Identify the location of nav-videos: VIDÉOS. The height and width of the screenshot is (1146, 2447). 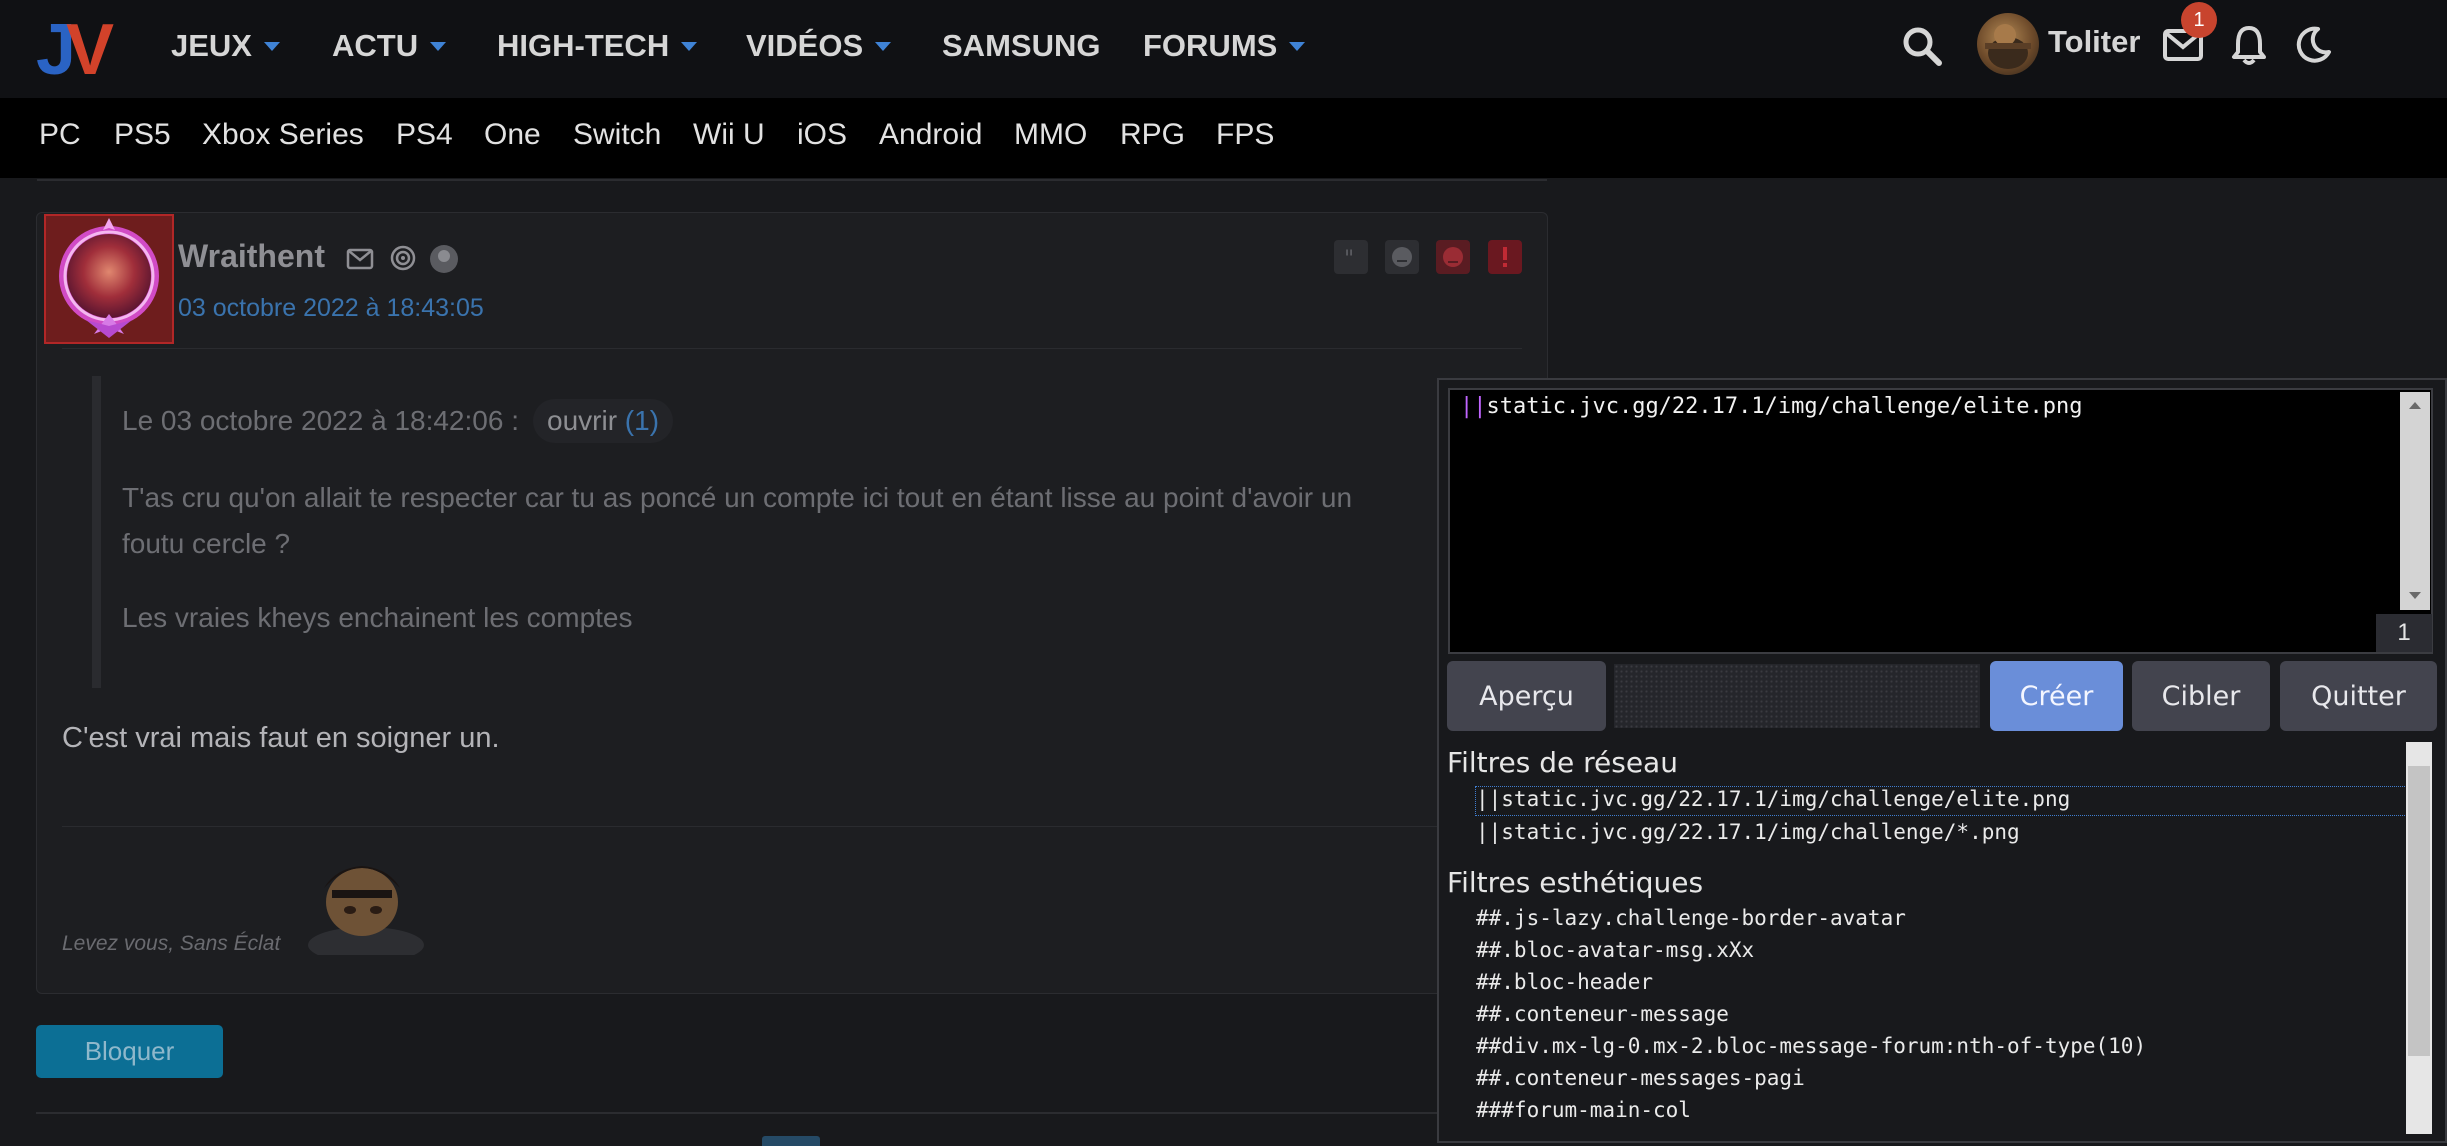
(819, 46).